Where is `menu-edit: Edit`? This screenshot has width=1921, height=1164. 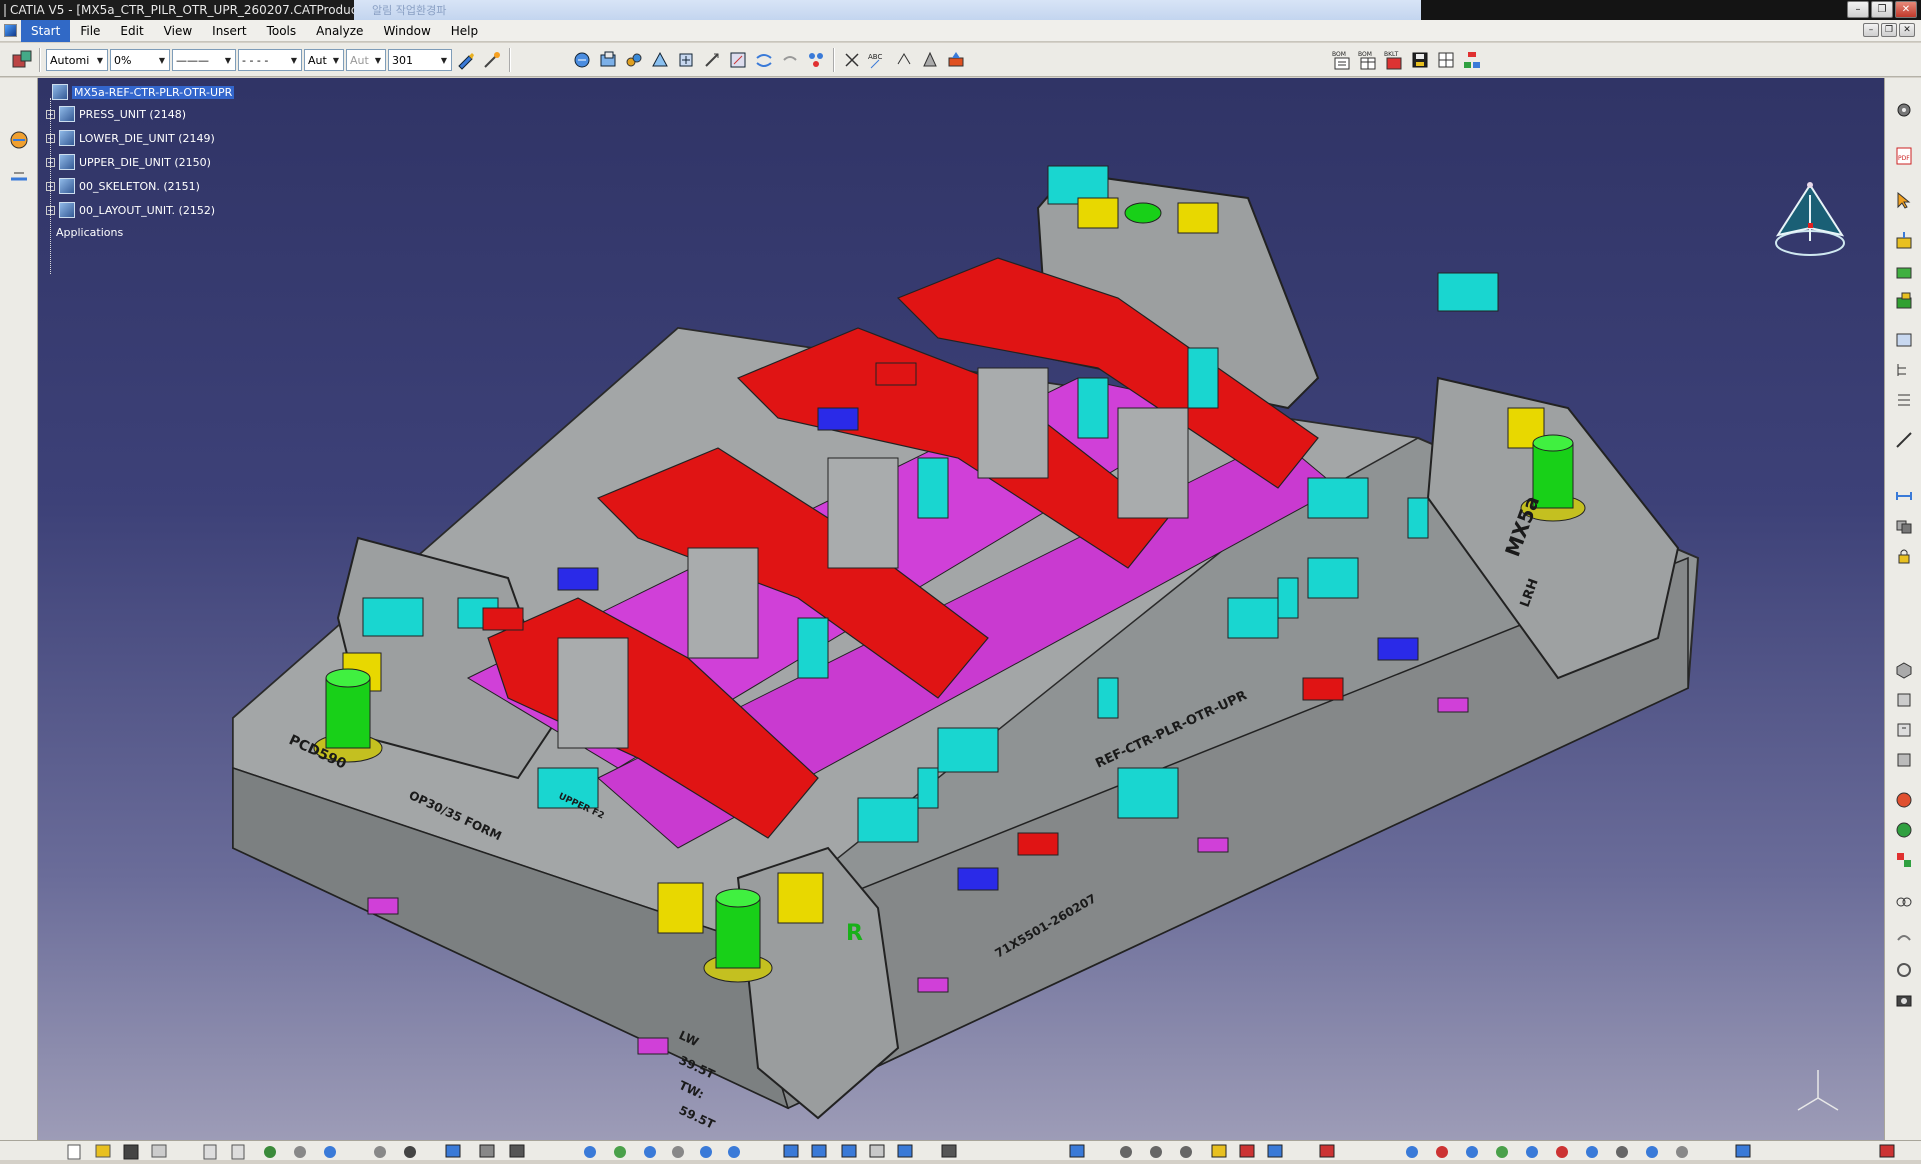
menu-edit: Edit is located at coordinates (131, 31).